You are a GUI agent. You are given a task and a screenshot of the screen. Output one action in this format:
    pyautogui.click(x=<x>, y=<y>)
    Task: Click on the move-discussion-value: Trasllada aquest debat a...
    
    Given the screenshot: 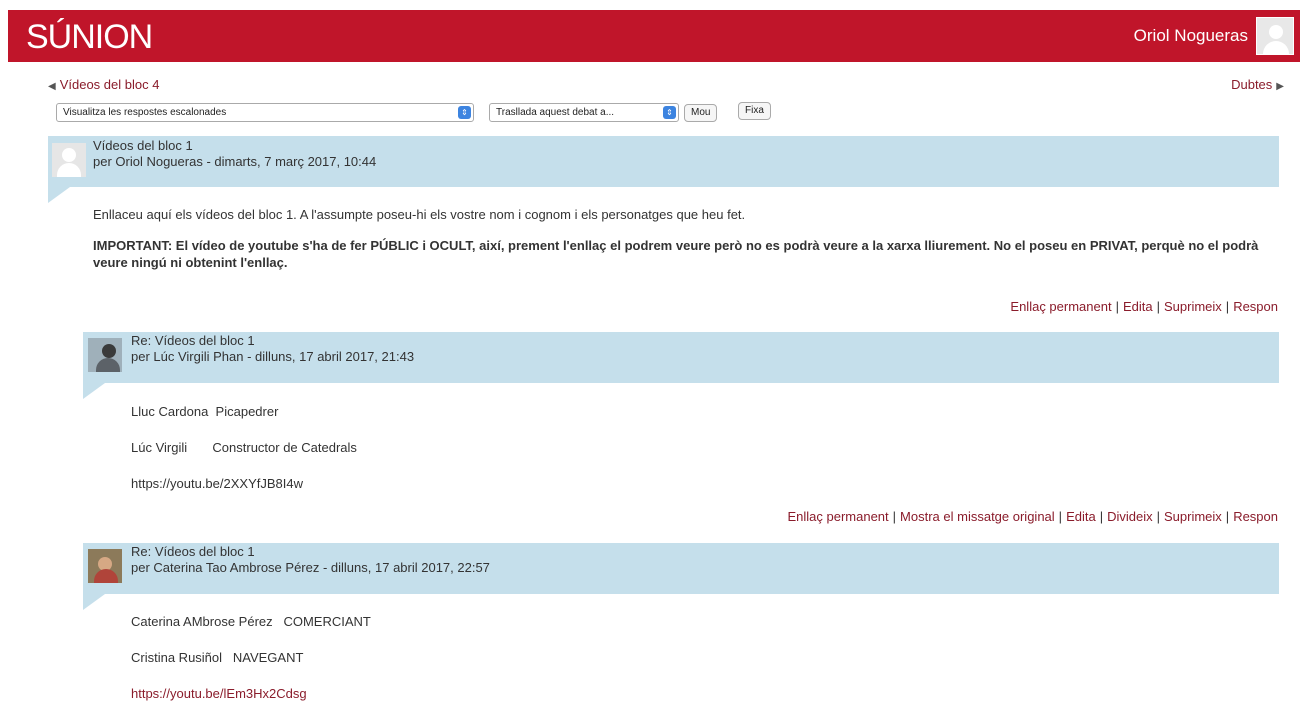 What is the action you would take?
    pyautogui.click(x=555, y=112)
    